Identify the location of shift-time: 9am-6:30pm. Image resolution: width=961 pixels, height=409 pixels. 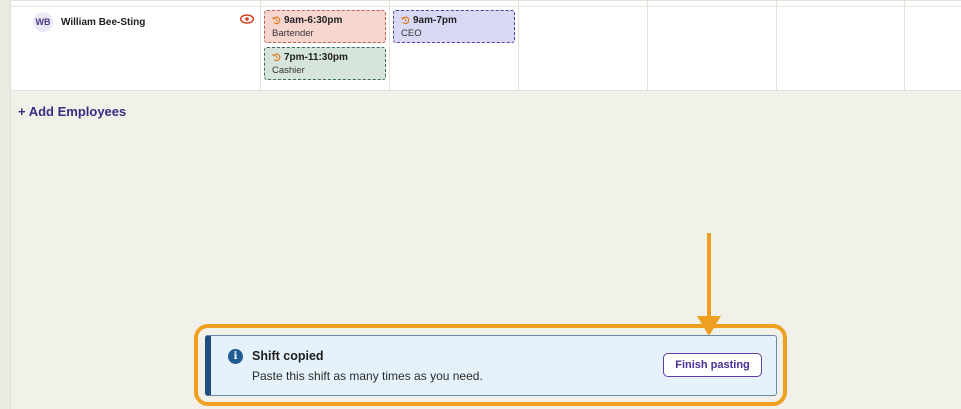
(328, 20).